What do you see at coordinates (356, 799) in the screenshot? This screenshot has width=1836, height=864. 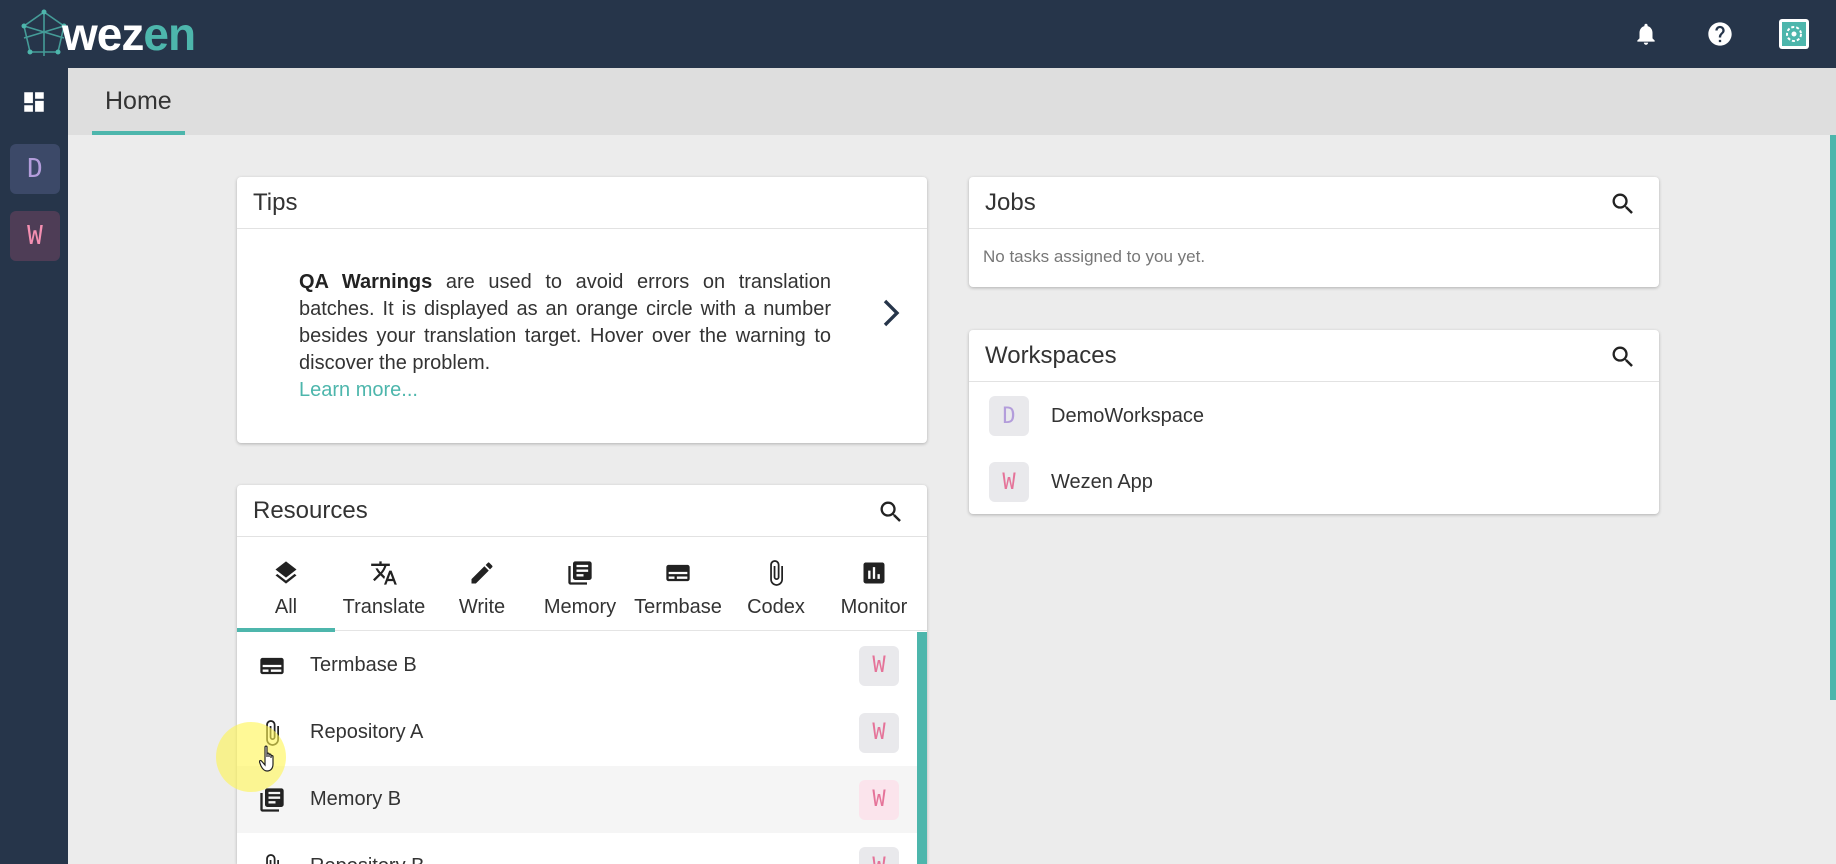 I see `resource-name: Memory B` at bounding box center [356, 799].